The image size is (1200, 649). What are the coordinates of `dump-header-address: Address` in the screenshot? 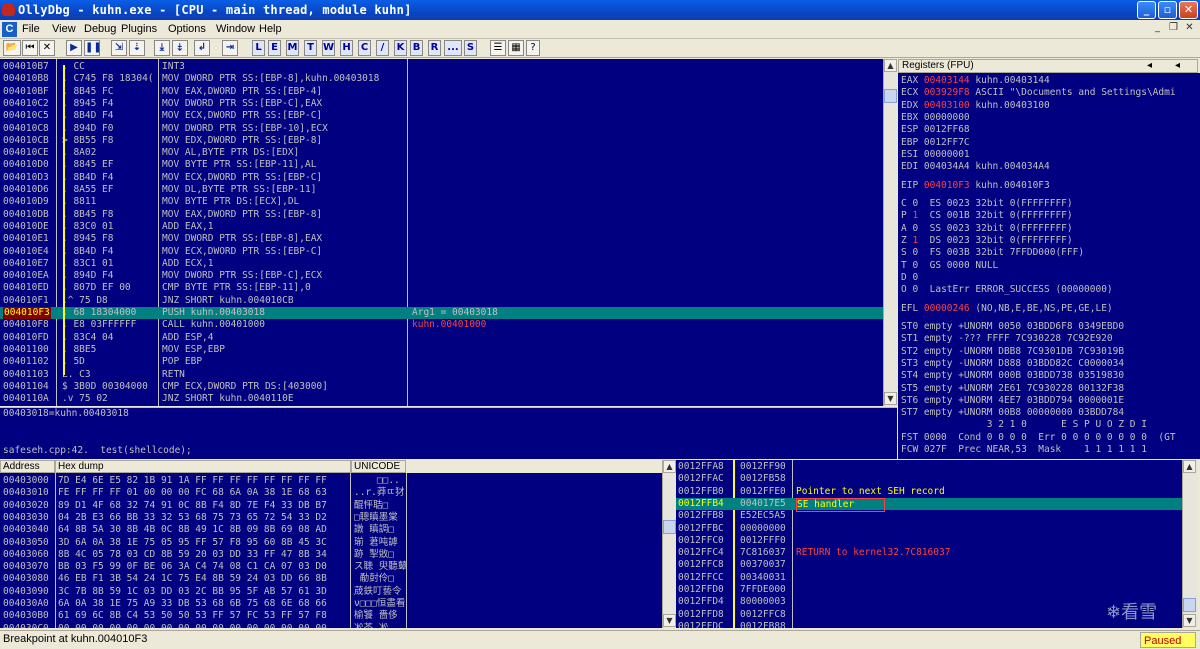 It's located at (27, 466).